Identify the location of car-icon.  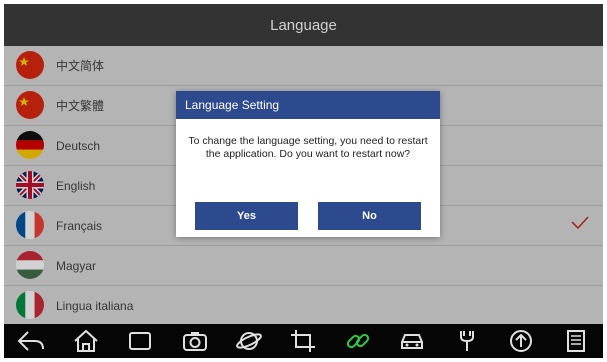
(412, 341).